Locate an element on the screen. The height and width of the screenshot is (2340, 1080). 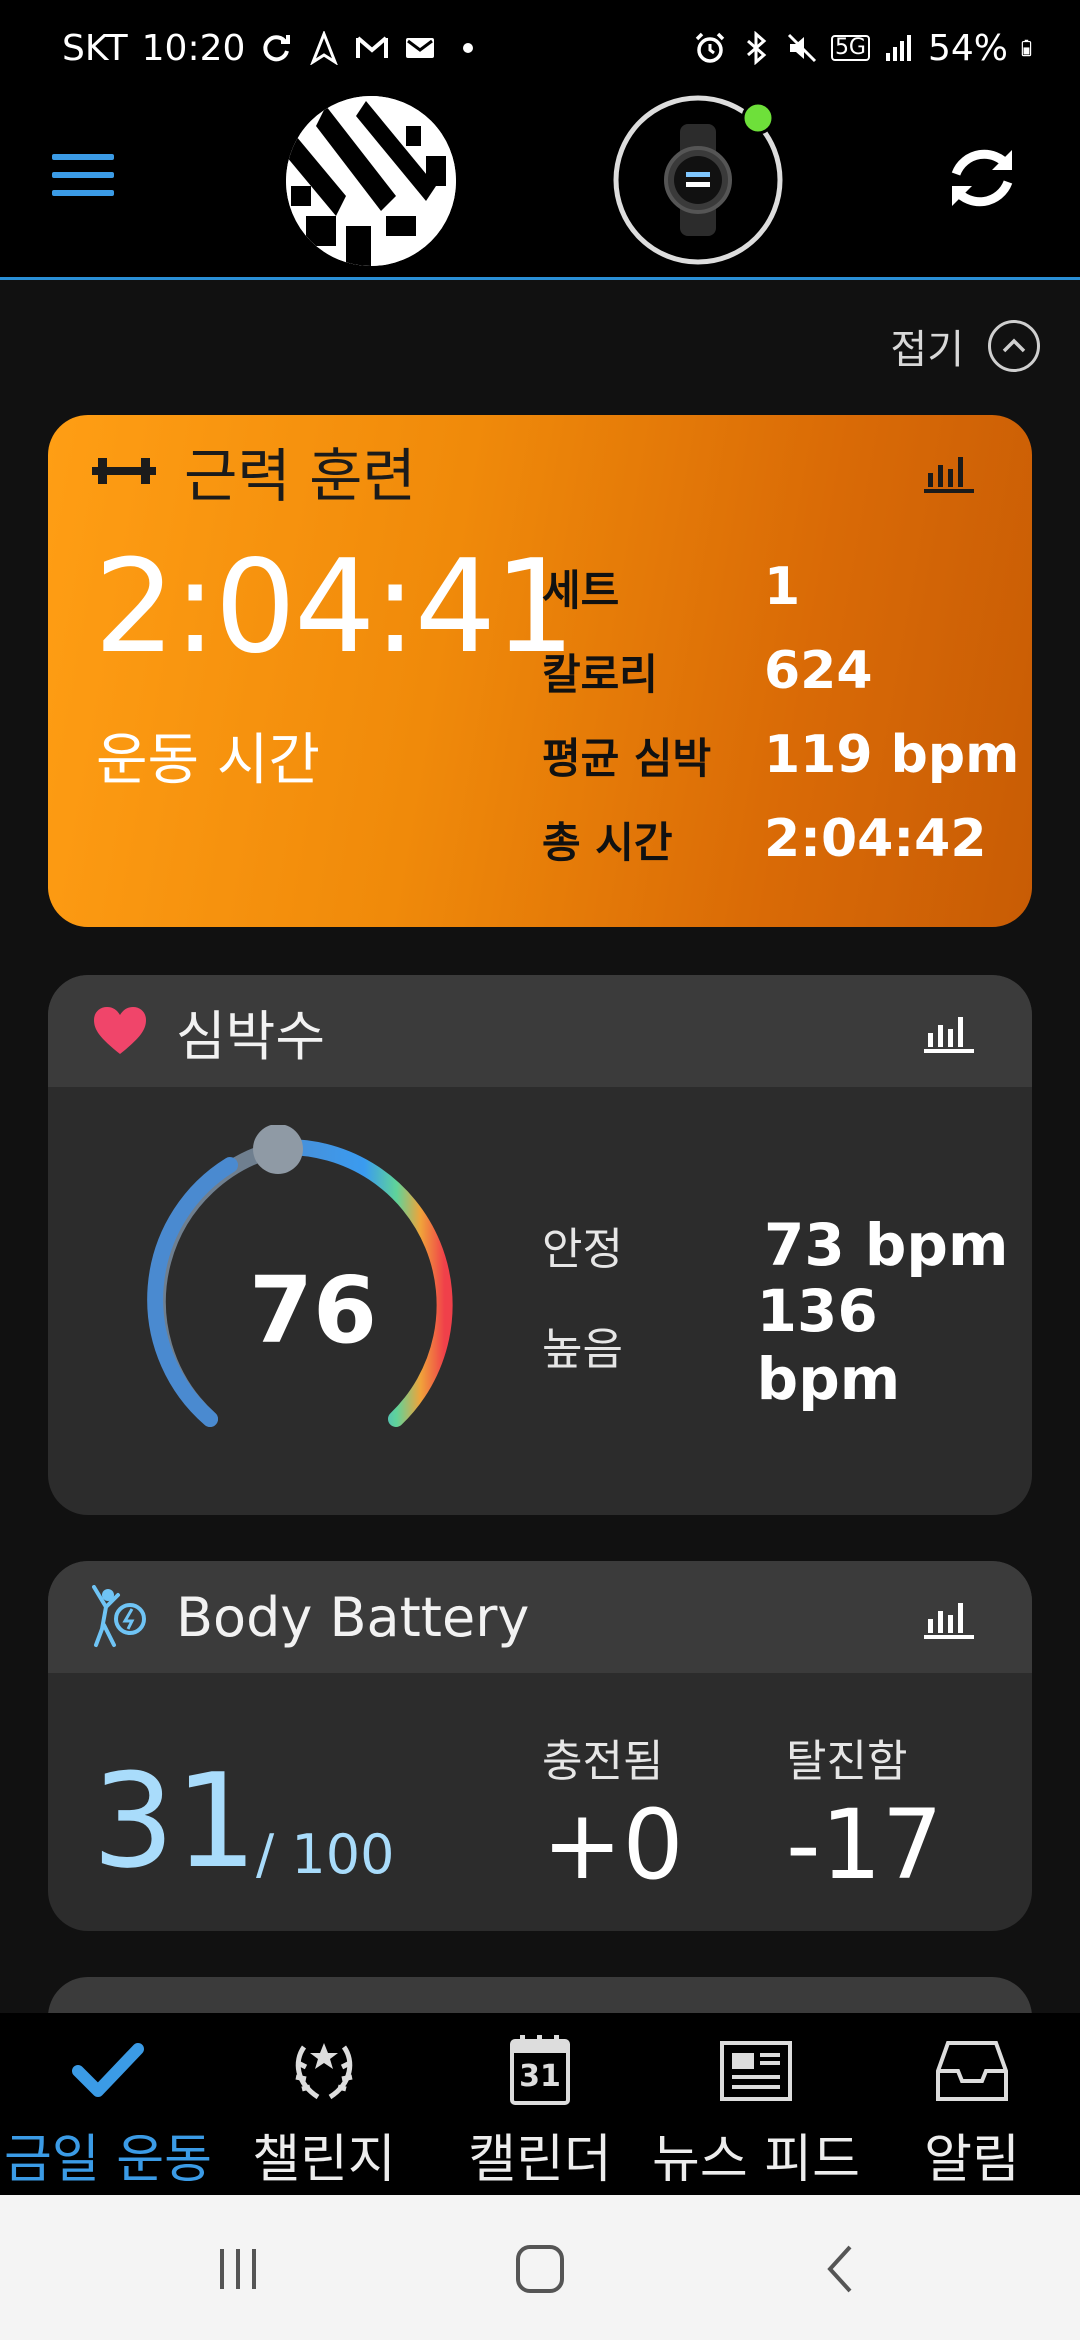
watch-icon is located at coordinates (698, 180).